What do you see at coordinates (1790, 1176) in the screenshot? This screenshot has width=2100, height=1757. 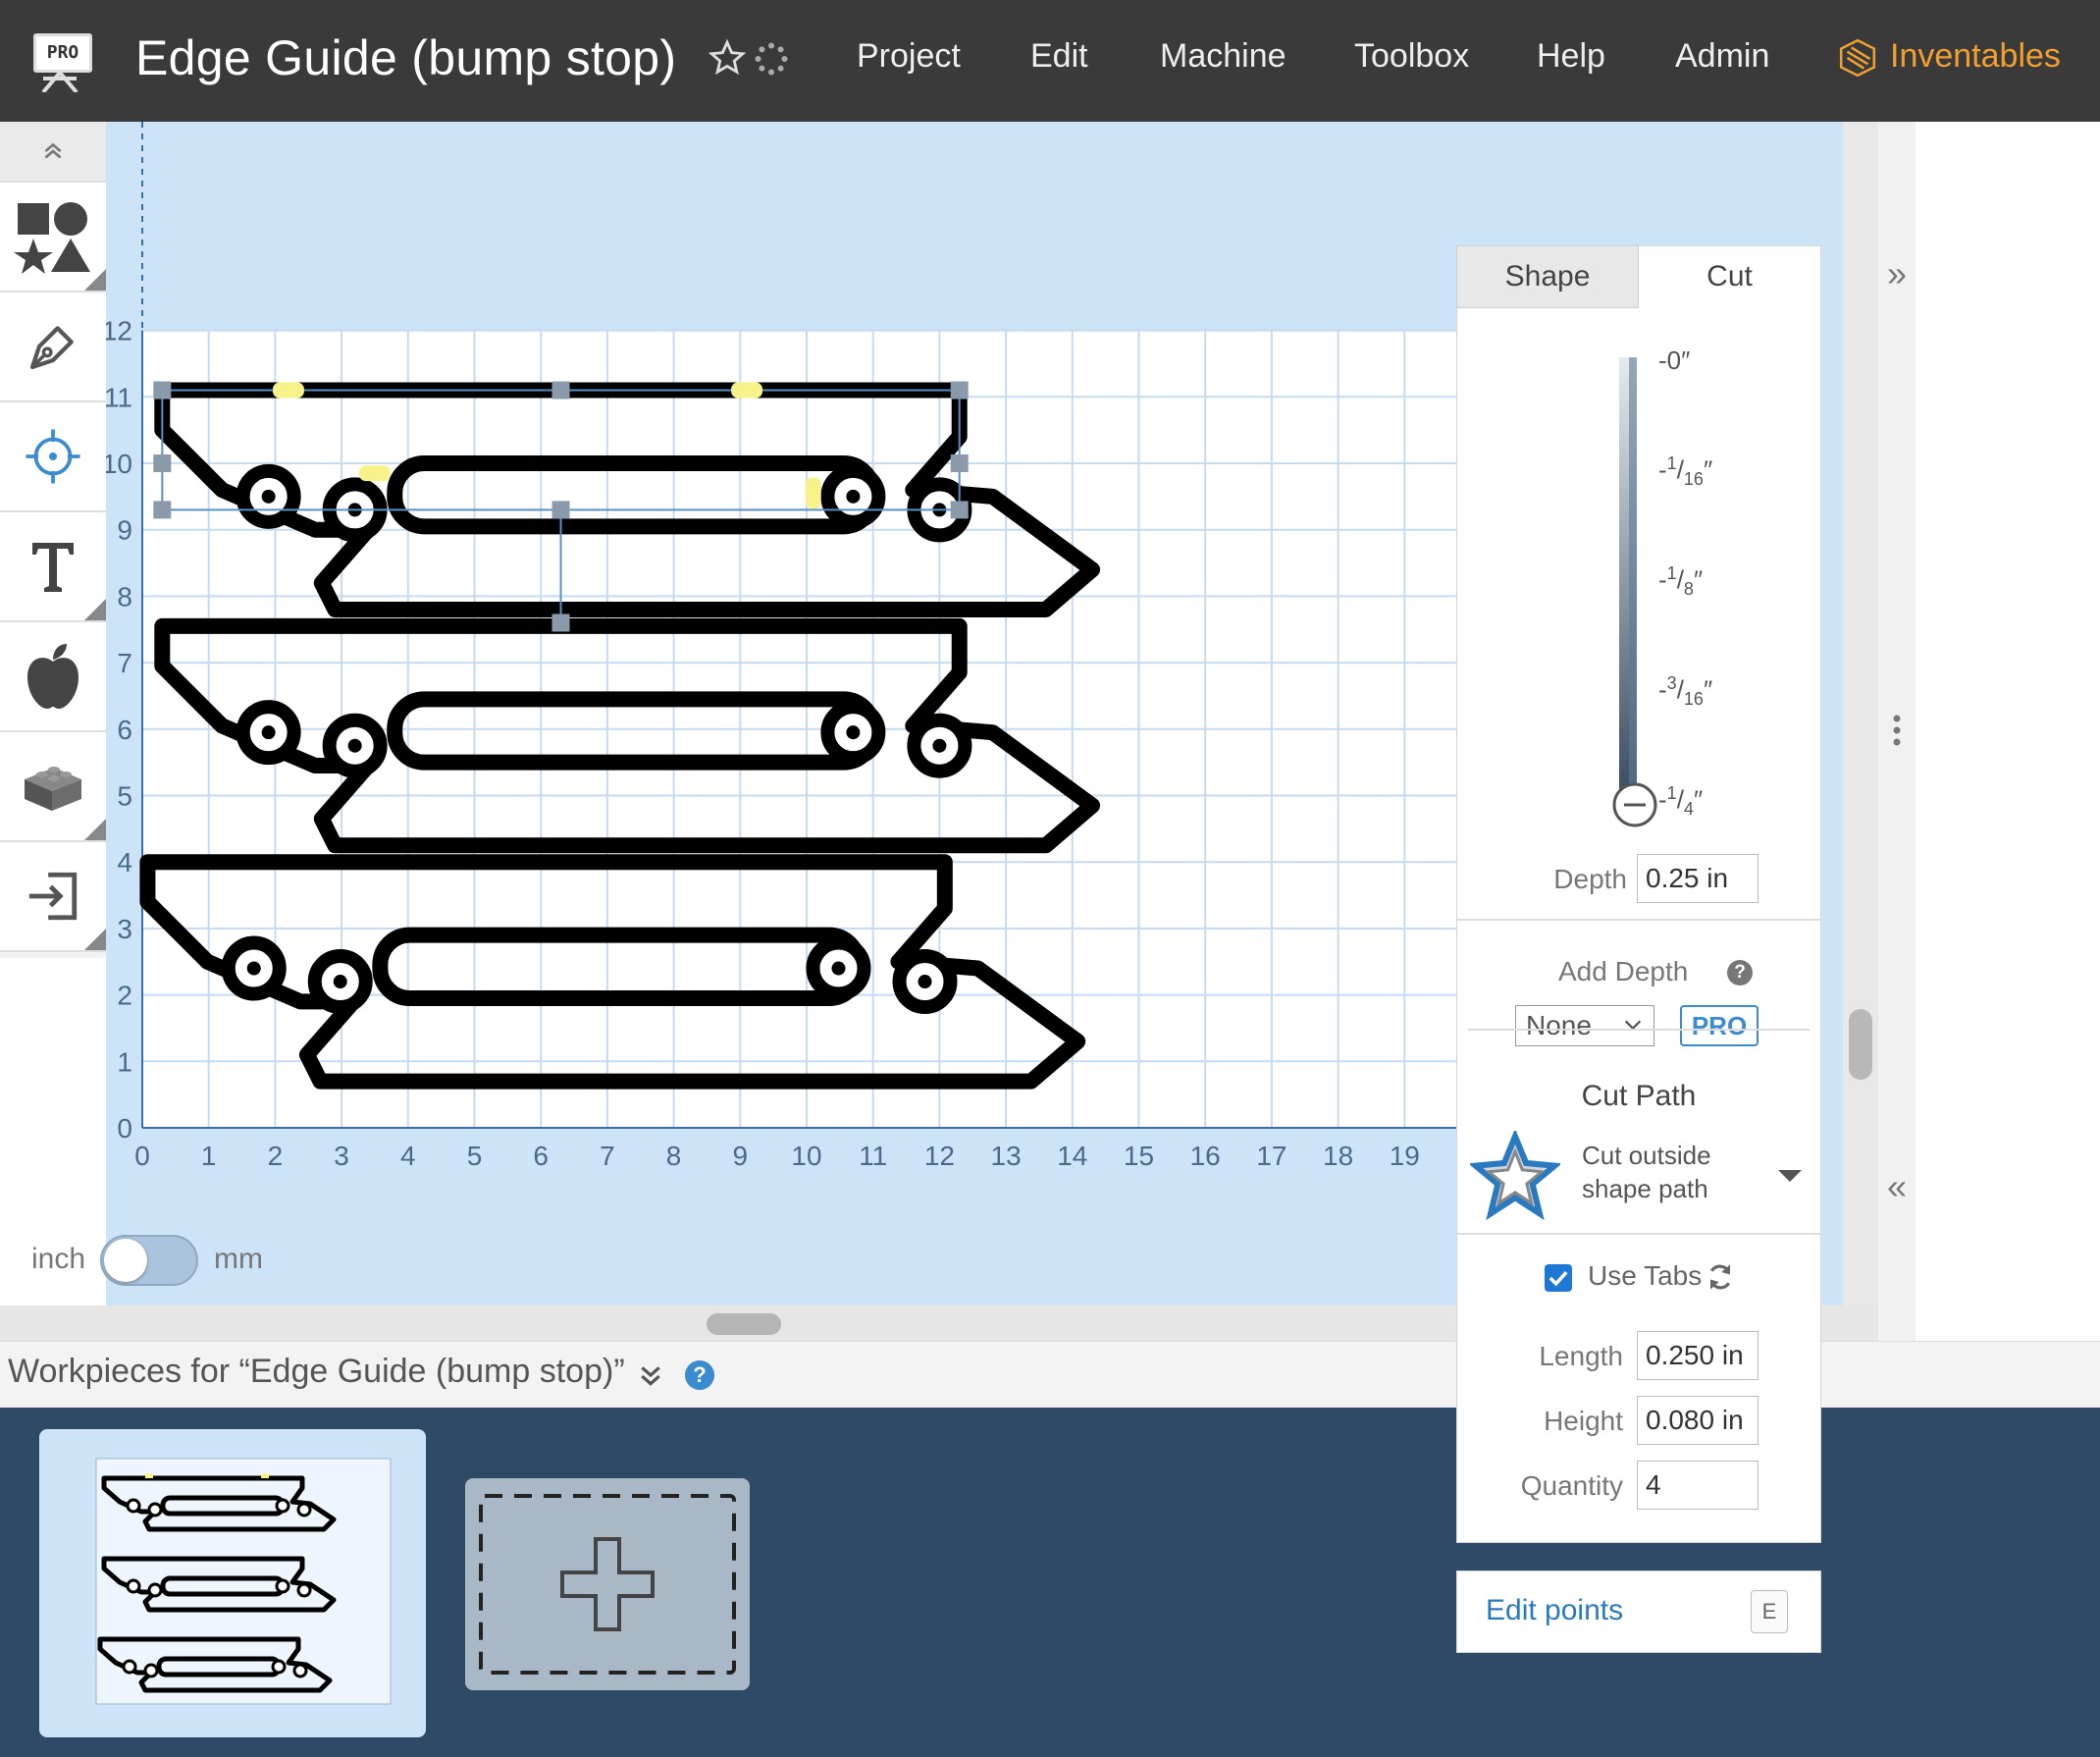 I see `caret-down-icon` at bounding box center [1790, 1176].